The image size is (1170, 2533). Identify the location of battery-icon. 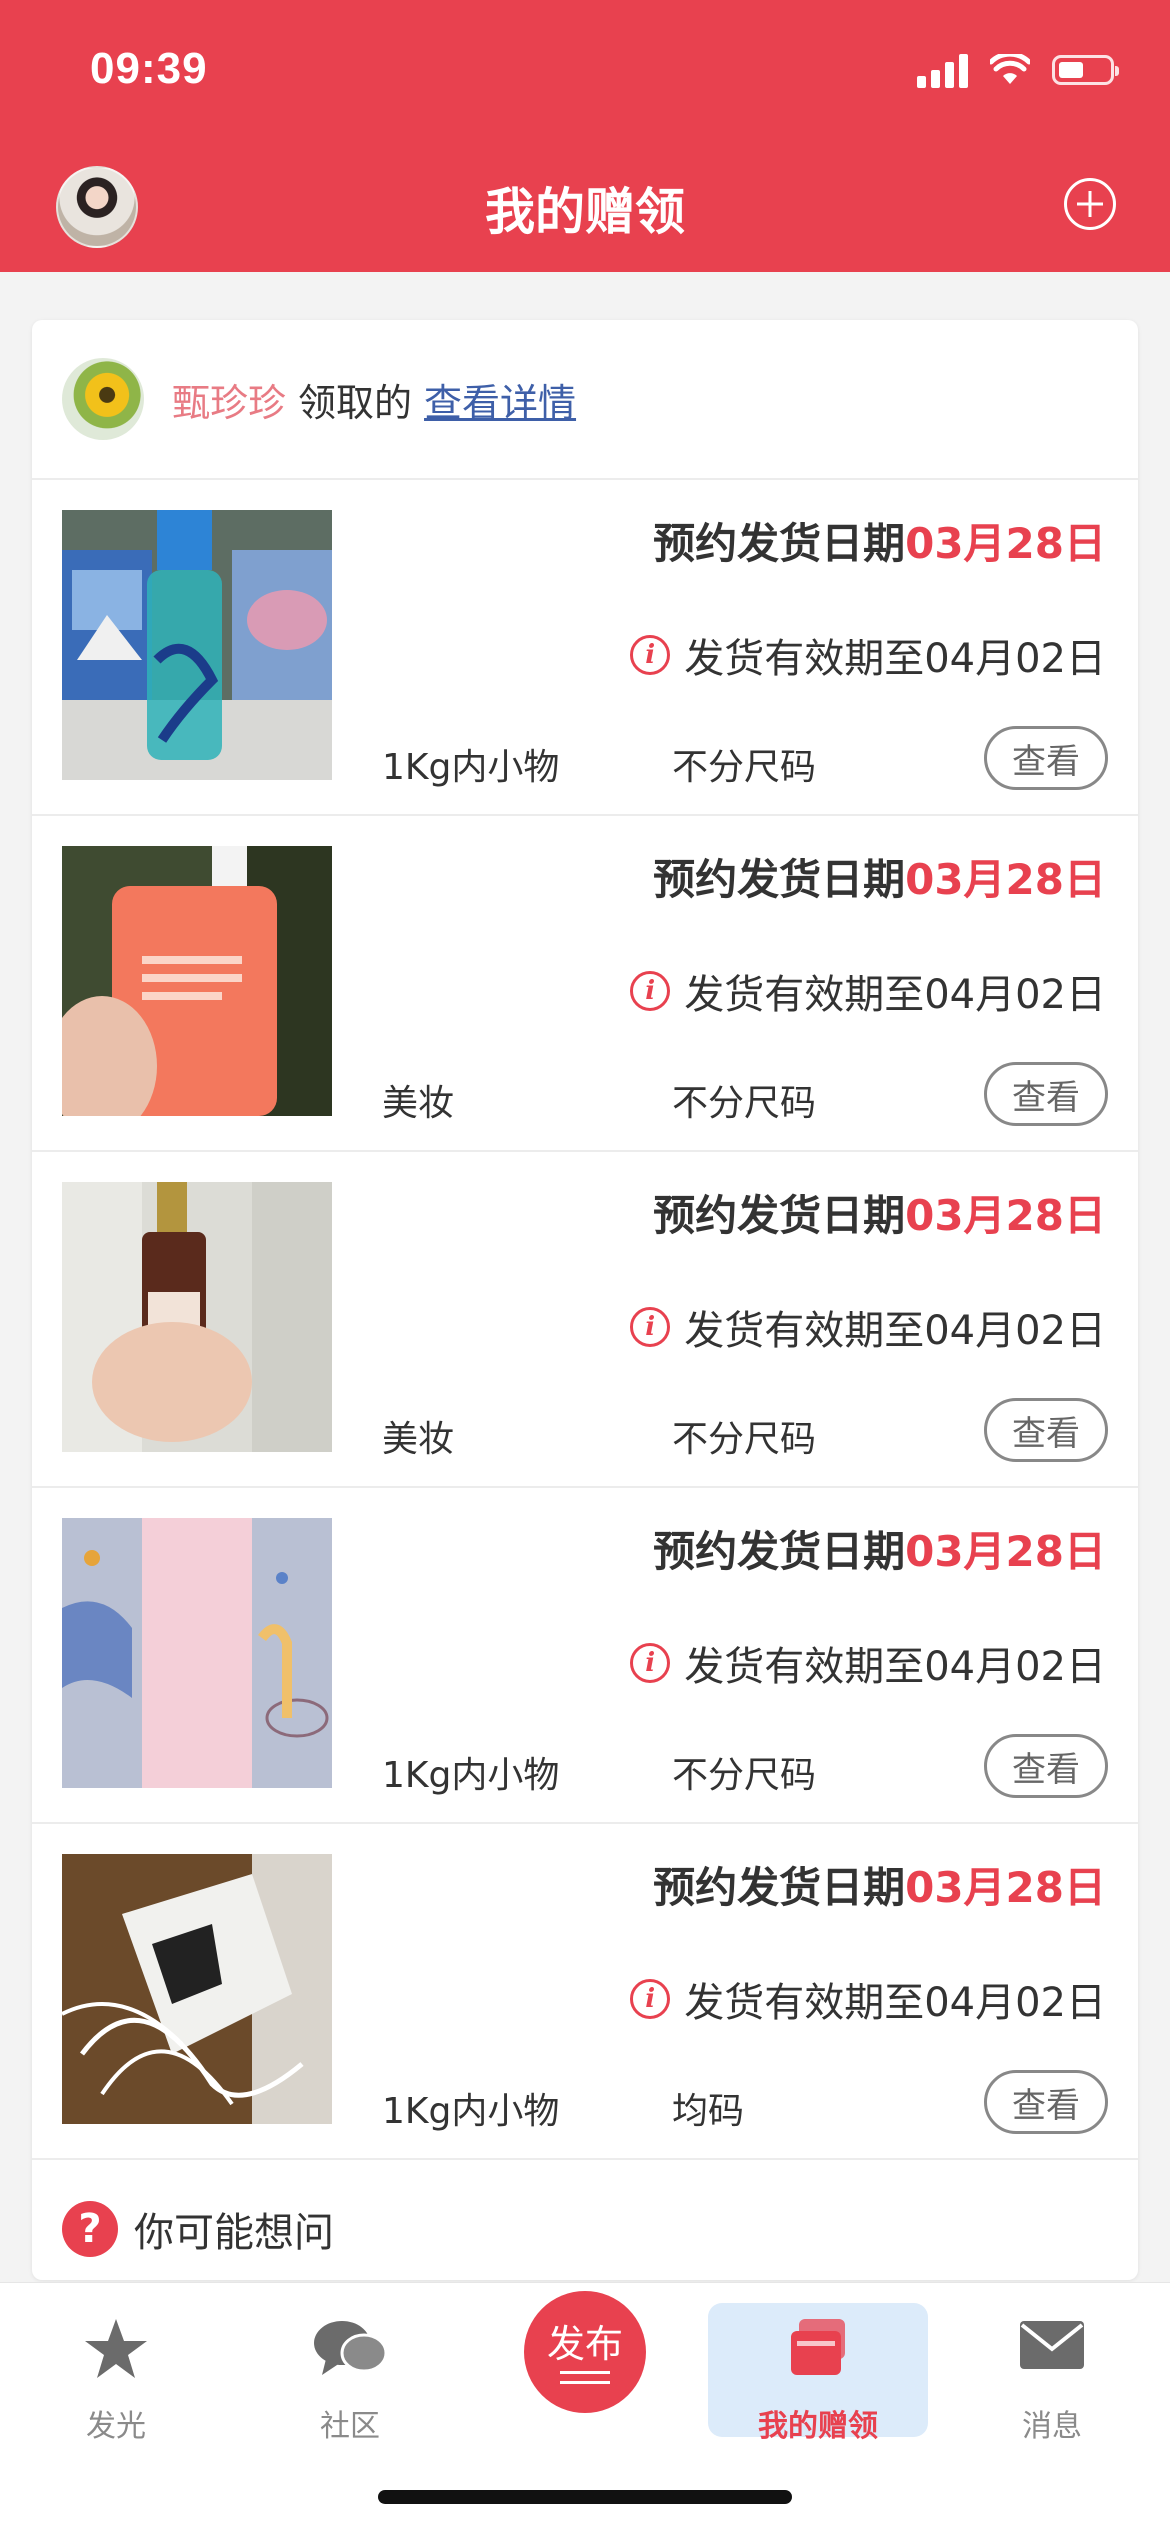
(1085, 70).